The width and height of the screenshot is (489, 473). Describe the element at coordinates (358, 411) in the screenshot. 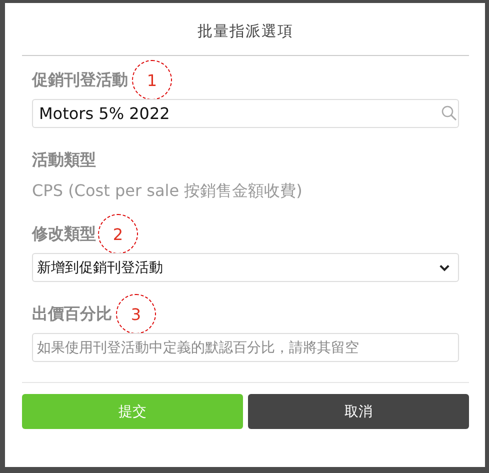

I see `cancel-button: 取消` at that location.